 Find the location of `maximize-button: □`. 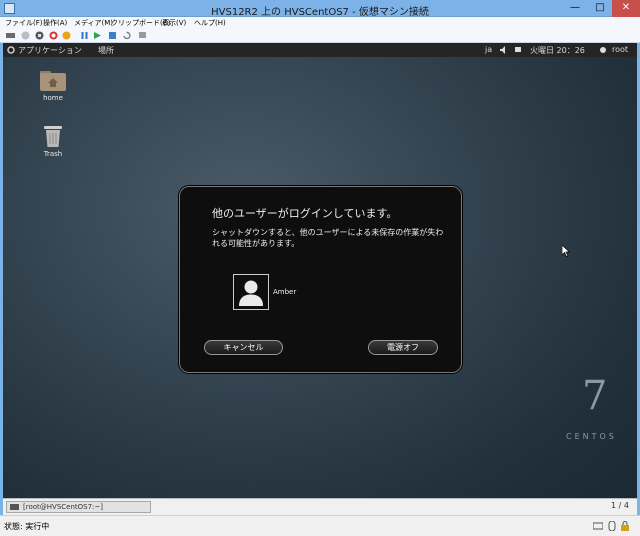

maximize-button: □ is located at coordinates (600, 8).